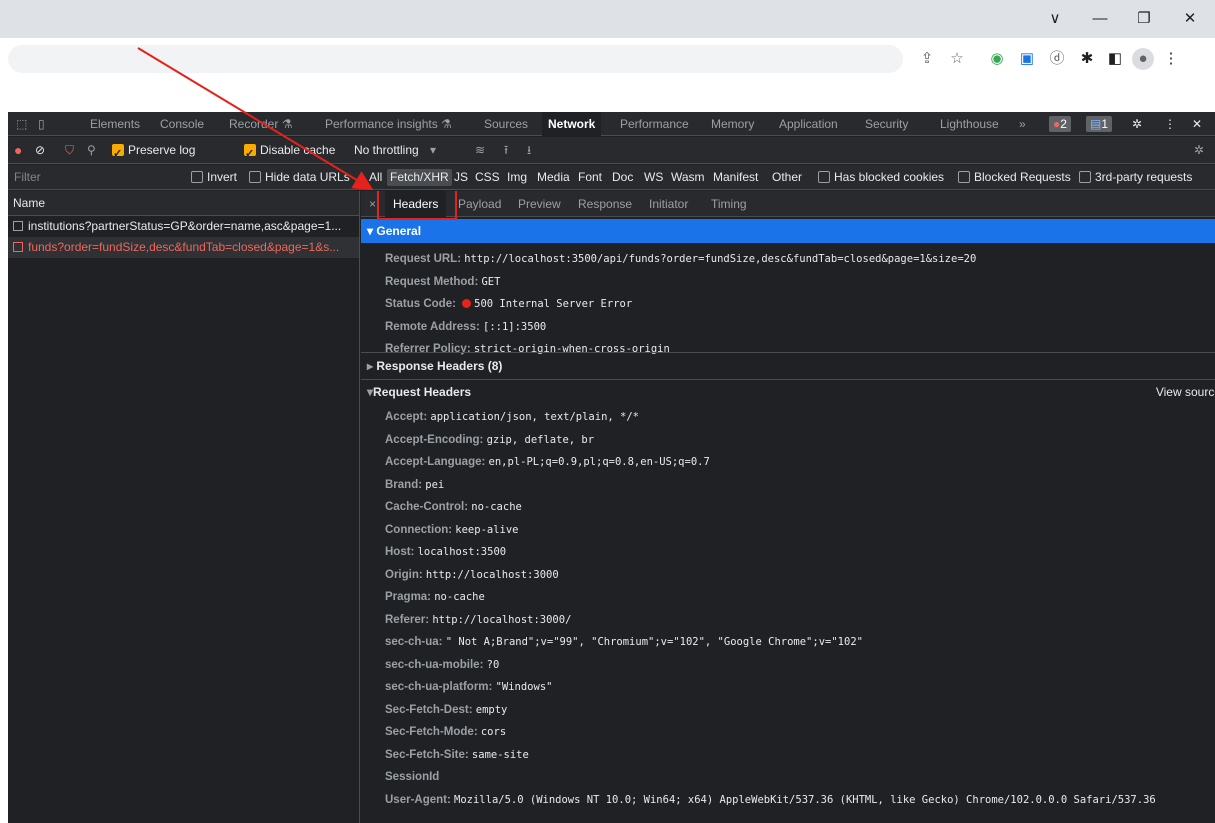  I want to click on tab-performance-insights: Performance insights ⚗, so click(388, 124).